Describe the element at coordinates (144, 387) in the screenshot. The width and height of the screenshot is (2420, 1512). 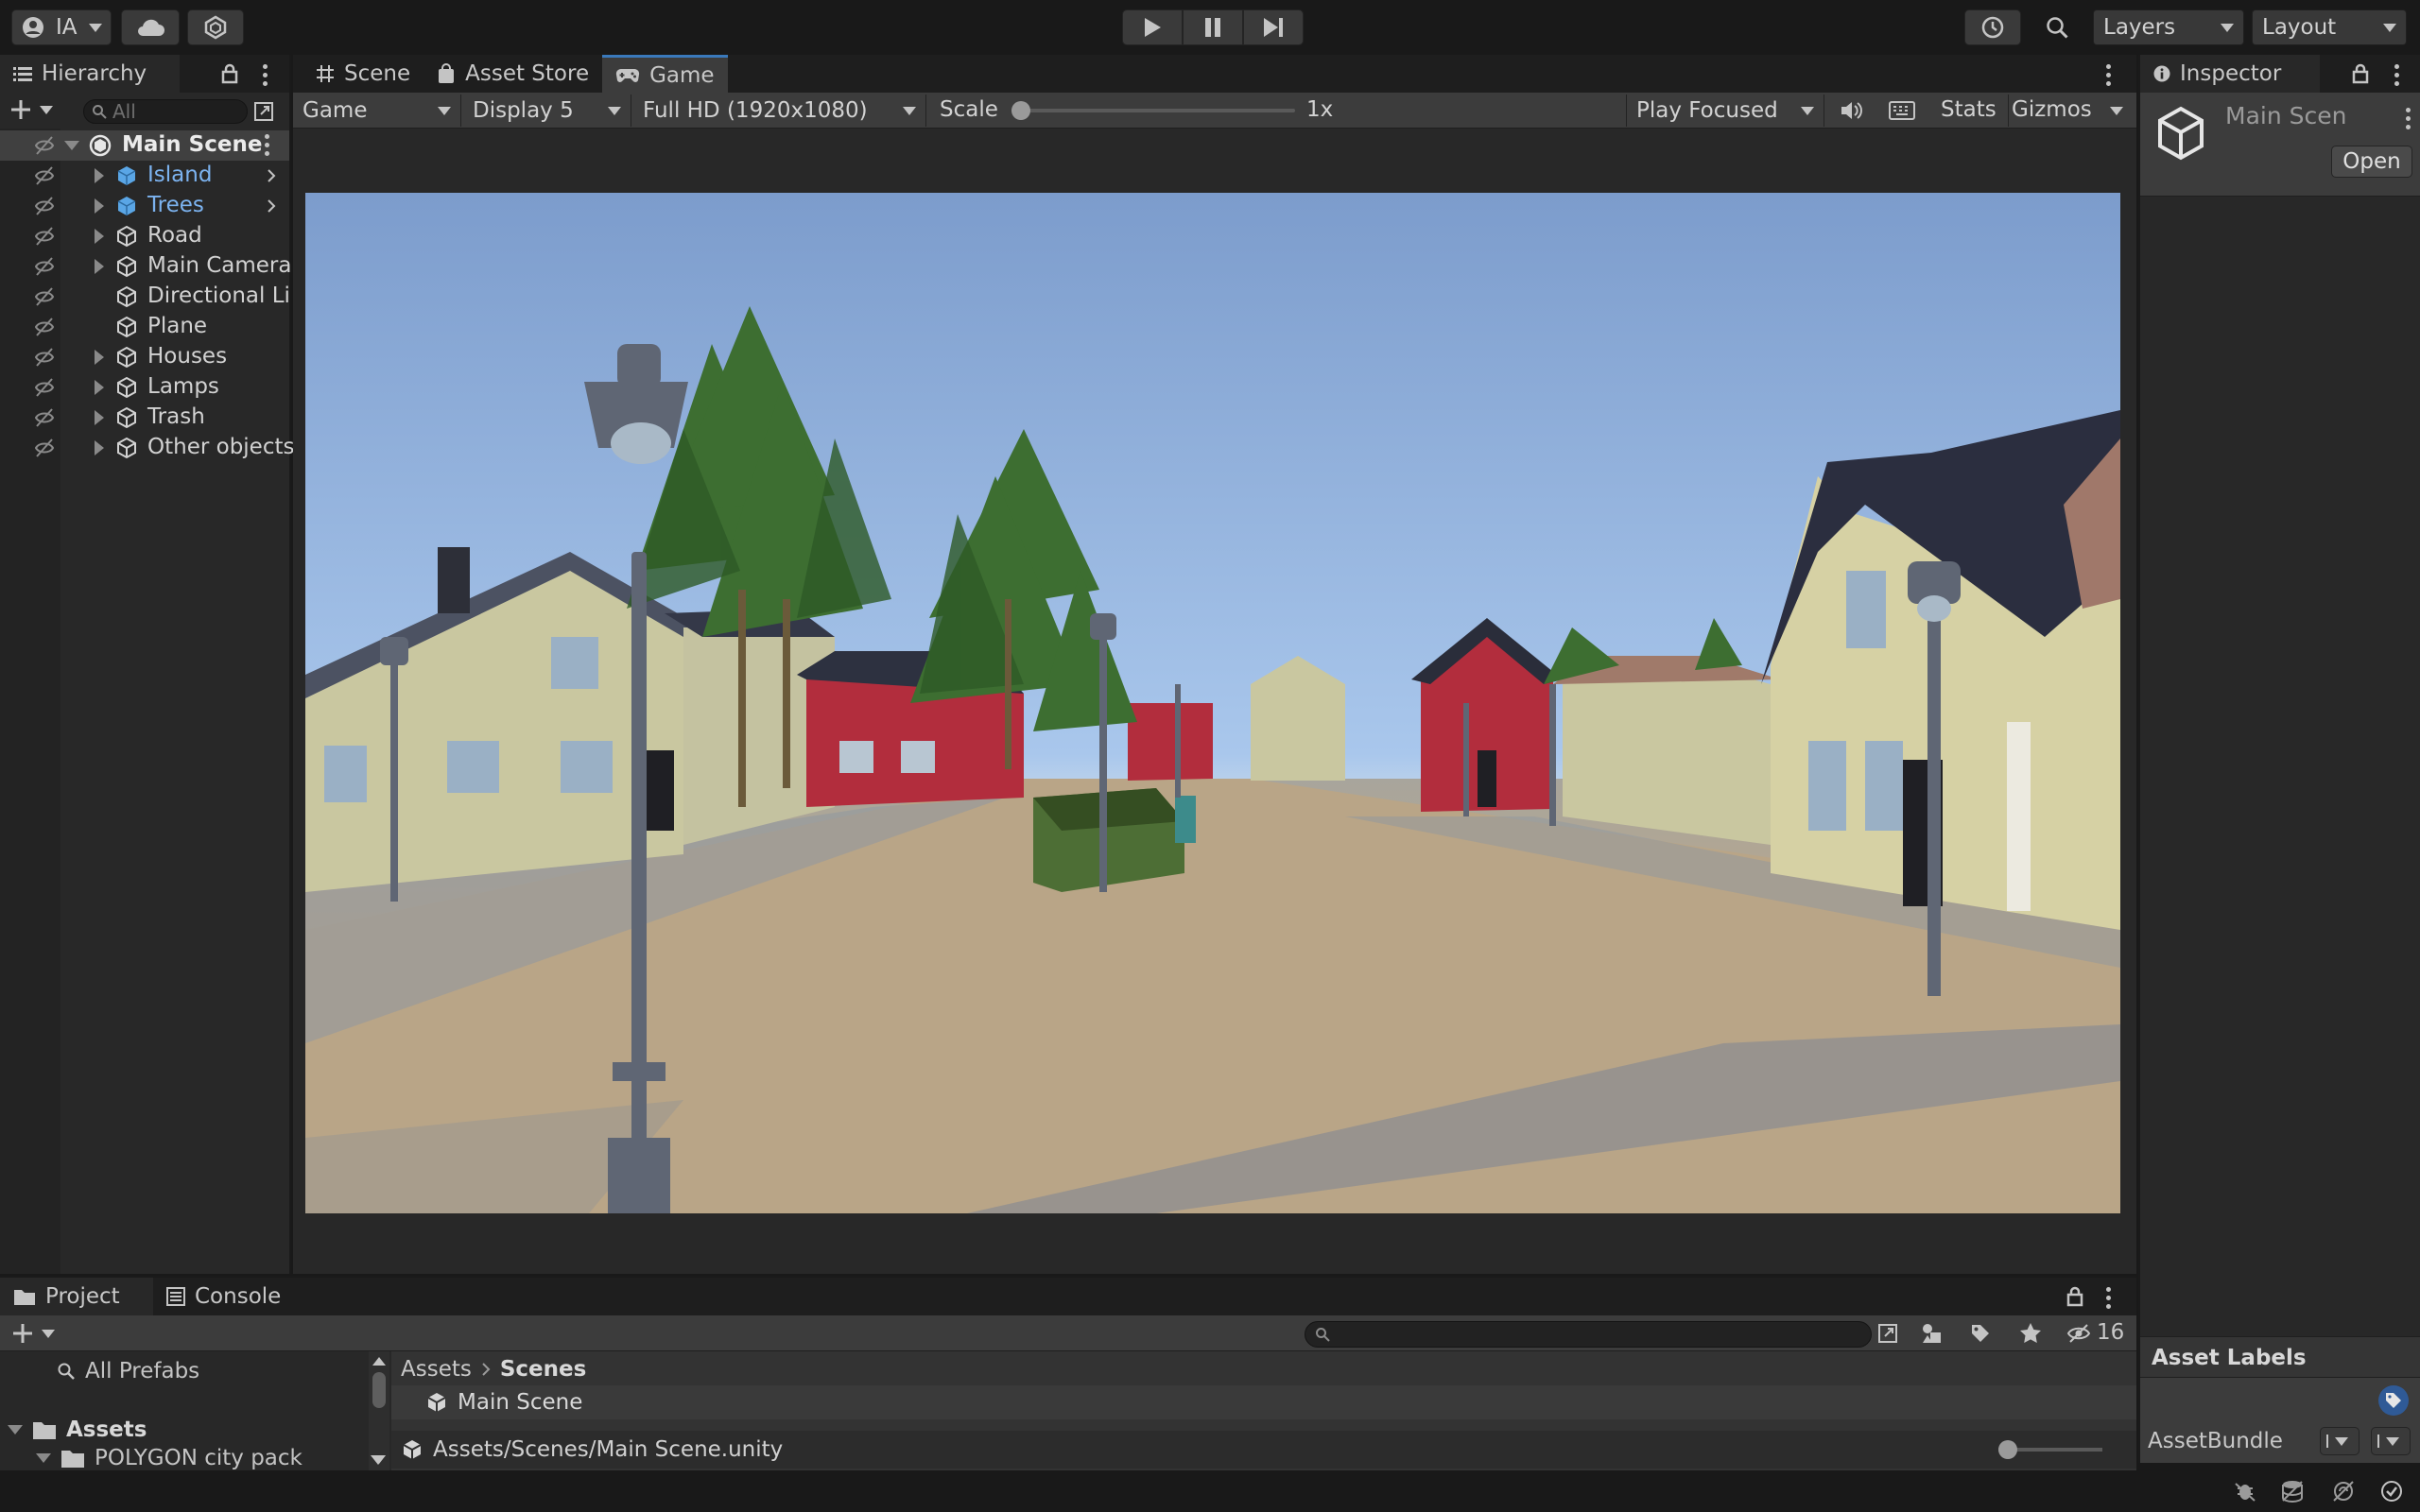
I see `hierarchy-item: Lamps` at that location.